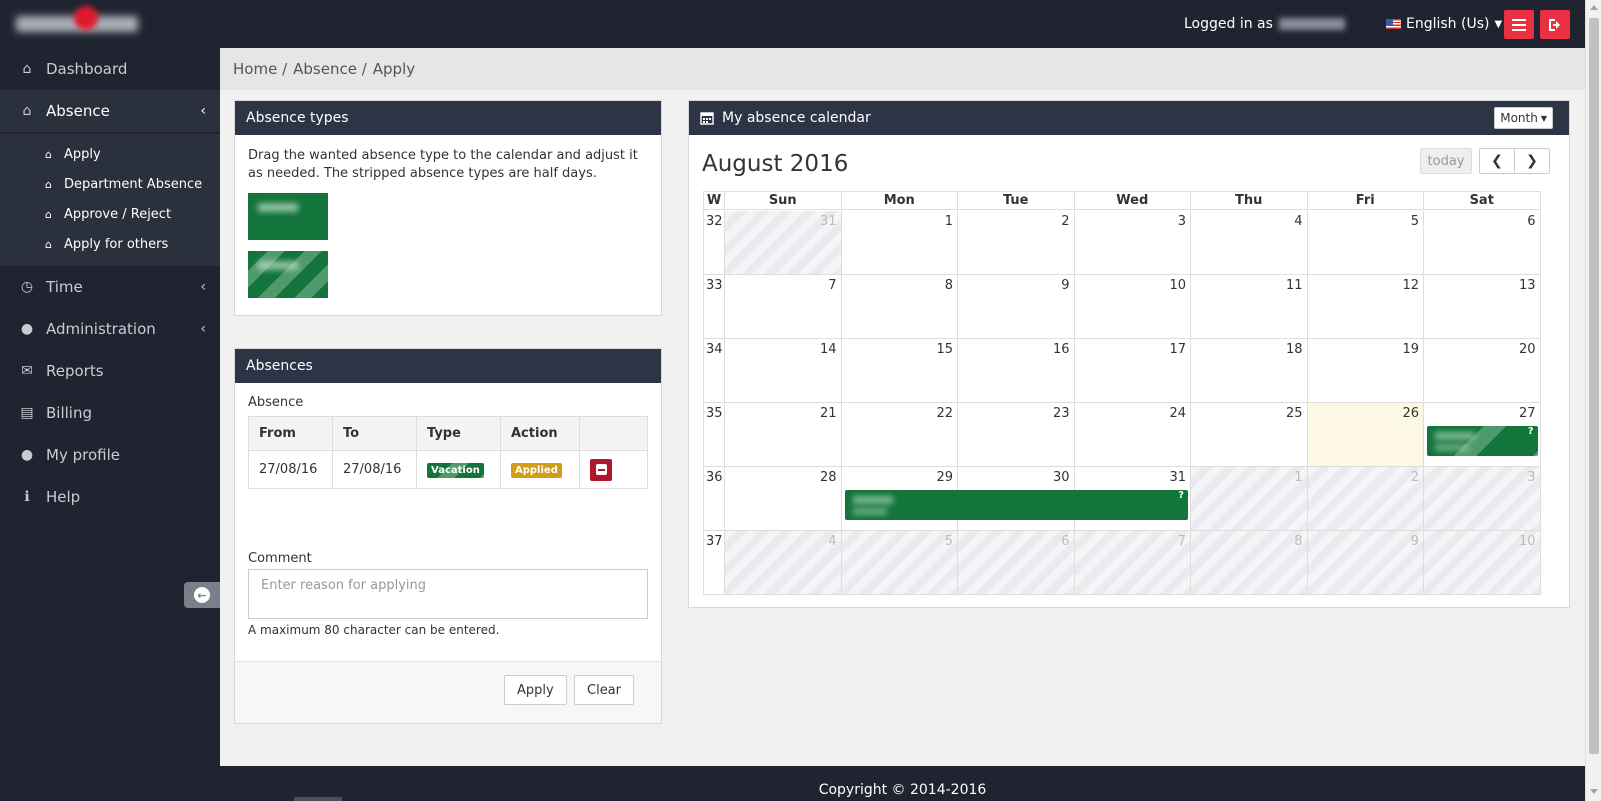 The width and height of the screenshot is (1601, 801). What do you see at coordinates (1249, 435) in the screenshot?
I see `calendar-day-cell: 25` at bounding box center [1249, 435].